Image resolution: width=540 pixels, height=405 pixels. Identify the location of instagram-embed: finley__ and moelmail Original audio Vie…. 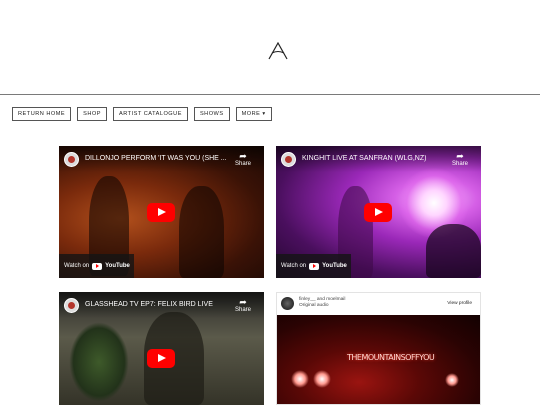
(378, 348).